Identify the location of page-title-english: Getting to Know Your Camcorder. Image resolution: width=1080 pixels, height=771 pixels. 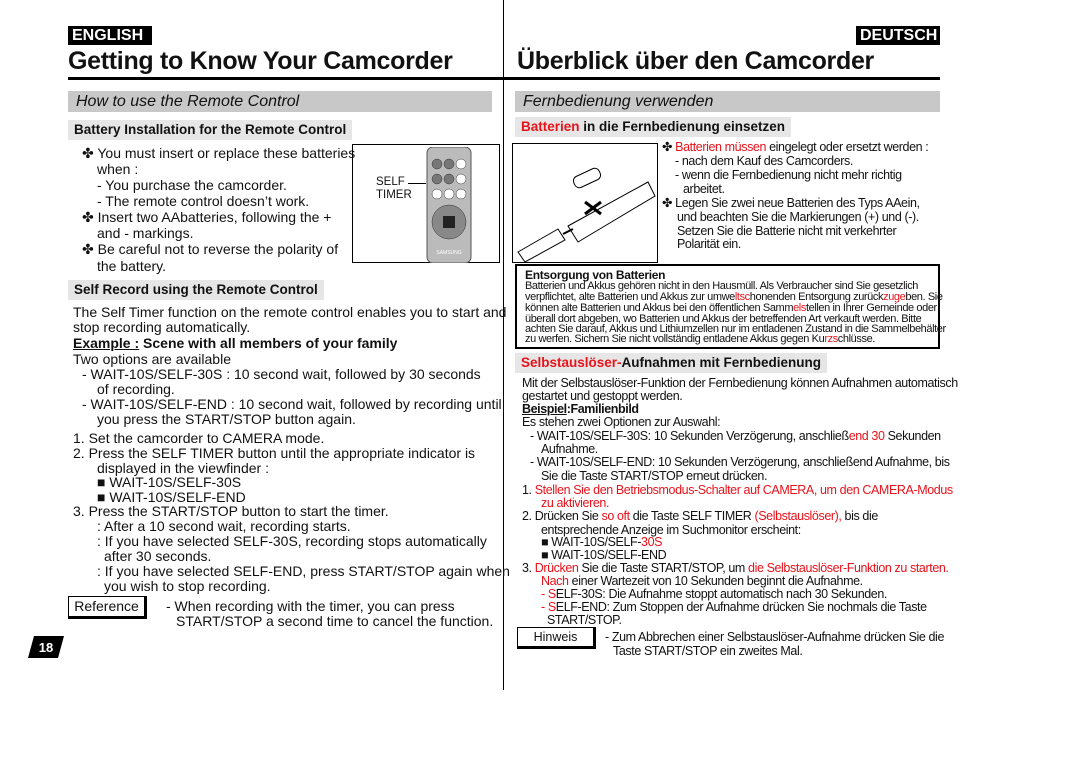
(260, 61).